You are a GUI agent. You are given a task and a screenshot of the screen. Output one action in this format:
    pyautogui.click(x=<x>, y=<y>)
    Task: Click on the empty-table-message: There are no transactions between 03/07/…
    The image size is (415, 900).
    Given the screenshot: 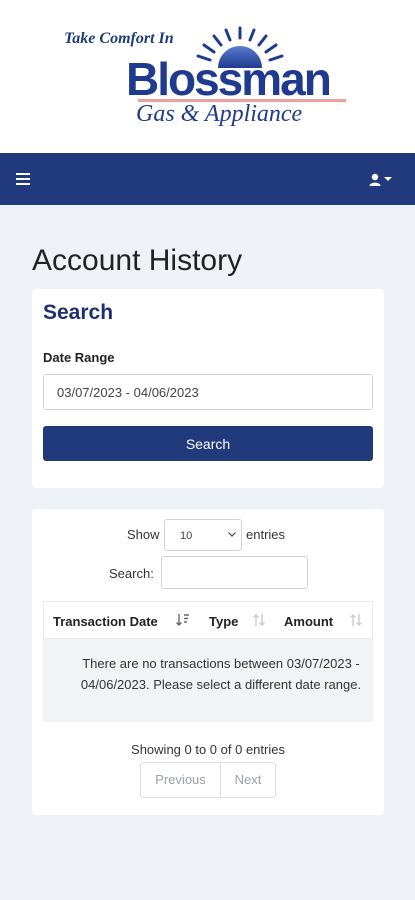 What is the action you would take?
    pyautogui.click(x=221, y=674)
    